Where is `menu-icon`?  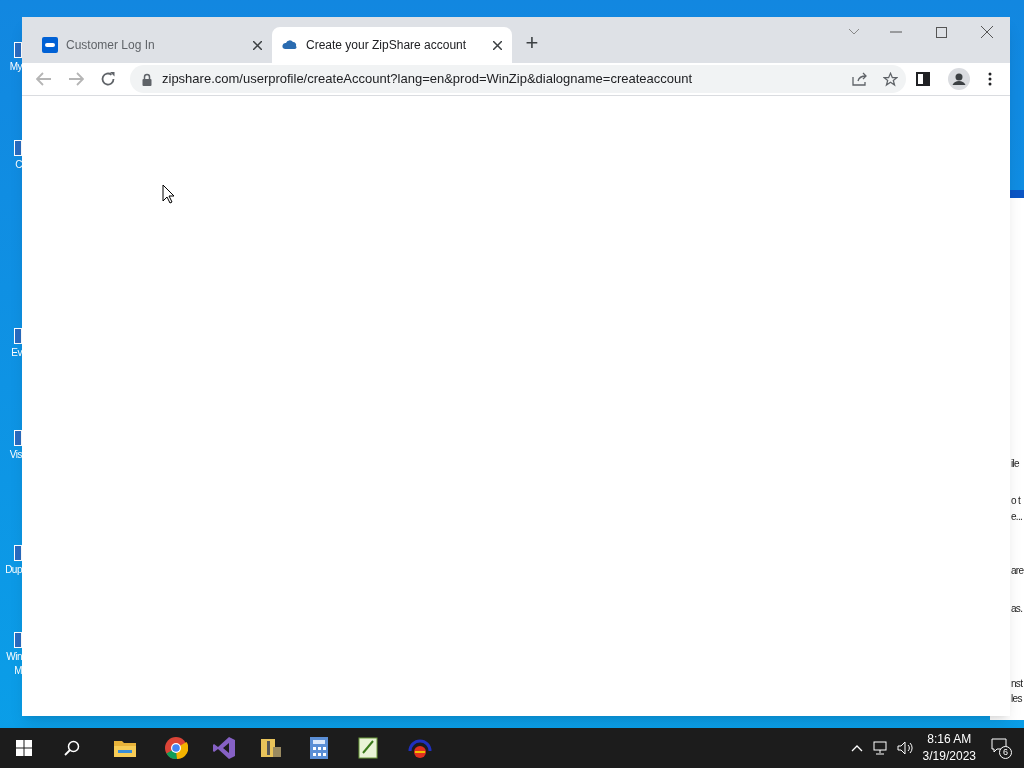 menu-icon is located at coordinates (990, 79).